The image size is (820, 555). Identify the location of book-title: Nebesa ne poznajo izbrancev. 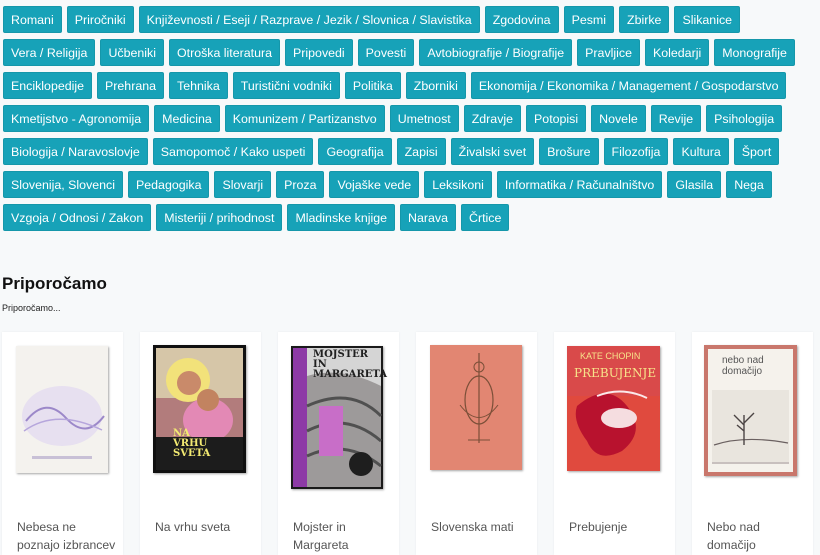
(67, 536).